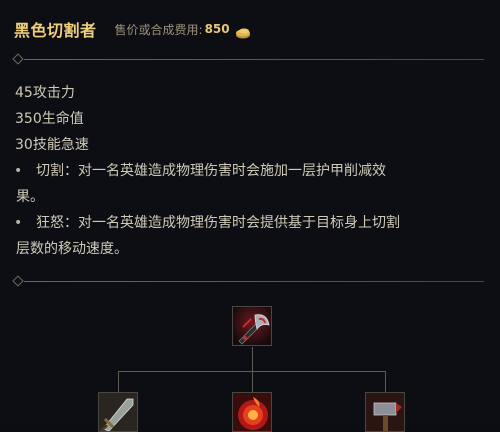 The image size is (500, 432). Describe the element at coordinates (252, 359) in the screenshot. I see `recipe-tree-stem` at that location.